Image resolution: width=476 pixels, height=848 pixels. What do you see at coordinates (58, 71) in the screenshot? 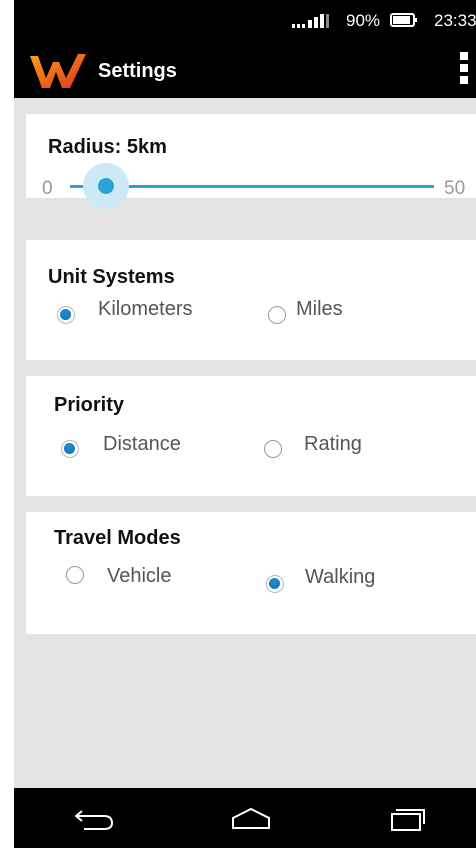
I see `app-logo-icon` at bounding box center [58, 71].